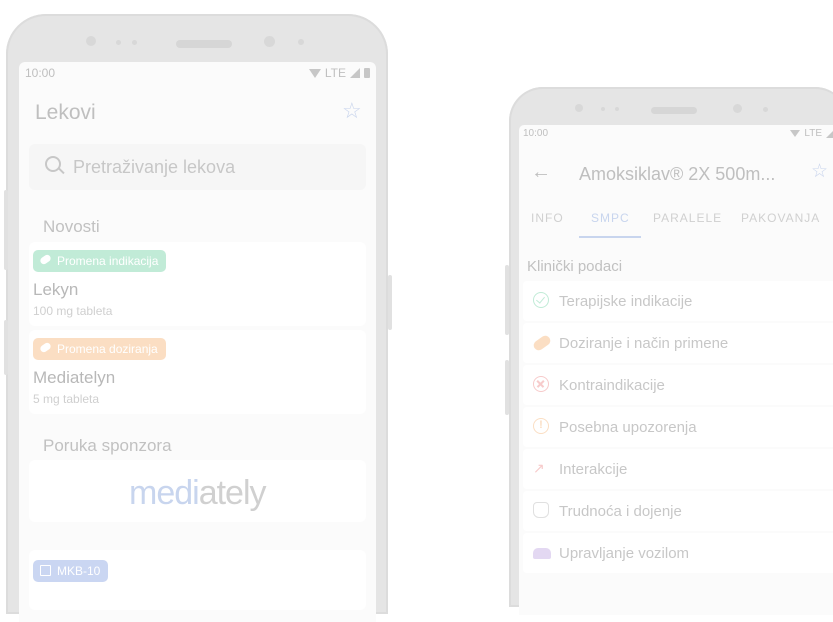  I want to click on list-item-label: Posebna upozorenja, so click(628, 427).